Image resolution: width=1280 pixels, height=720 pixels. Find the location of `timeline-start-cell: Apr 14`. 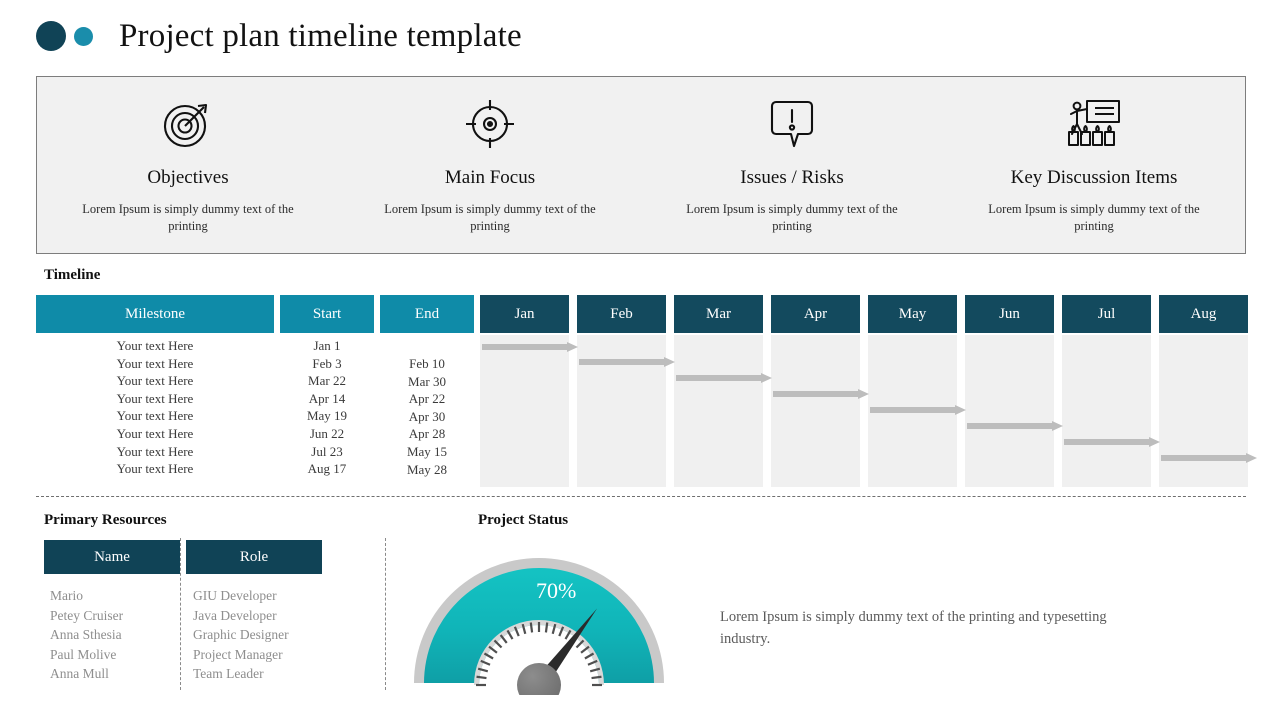

timeline-start-cell: Apr 14 is located at coordinates (327, 398).